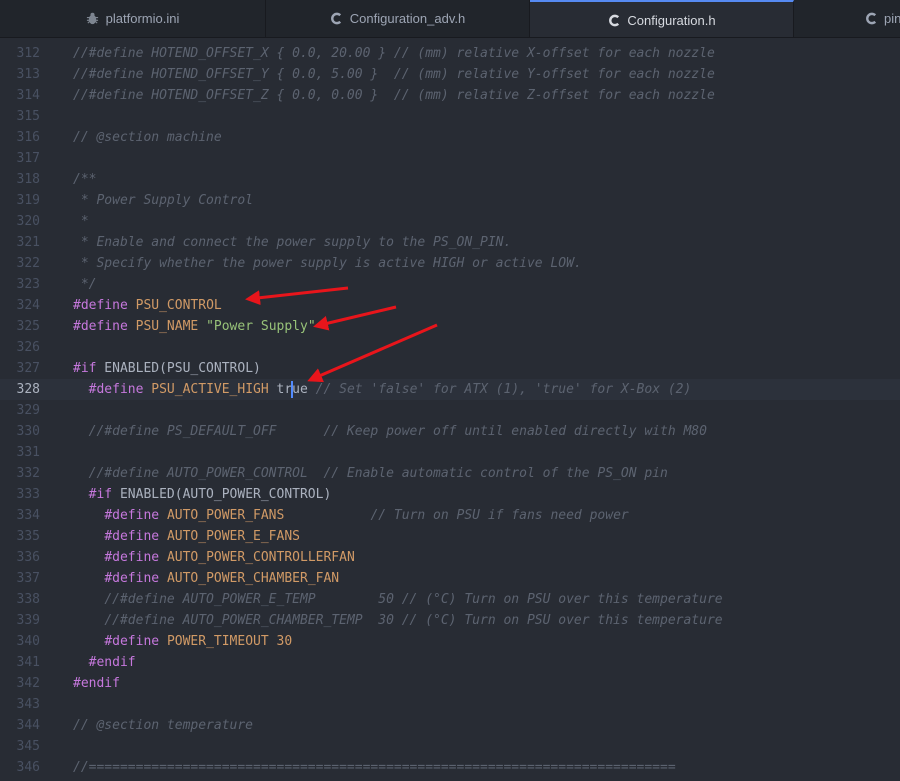  I want to click on code-token: AUTO_POWER_CHAMBER_FAN, so click(253, 578).